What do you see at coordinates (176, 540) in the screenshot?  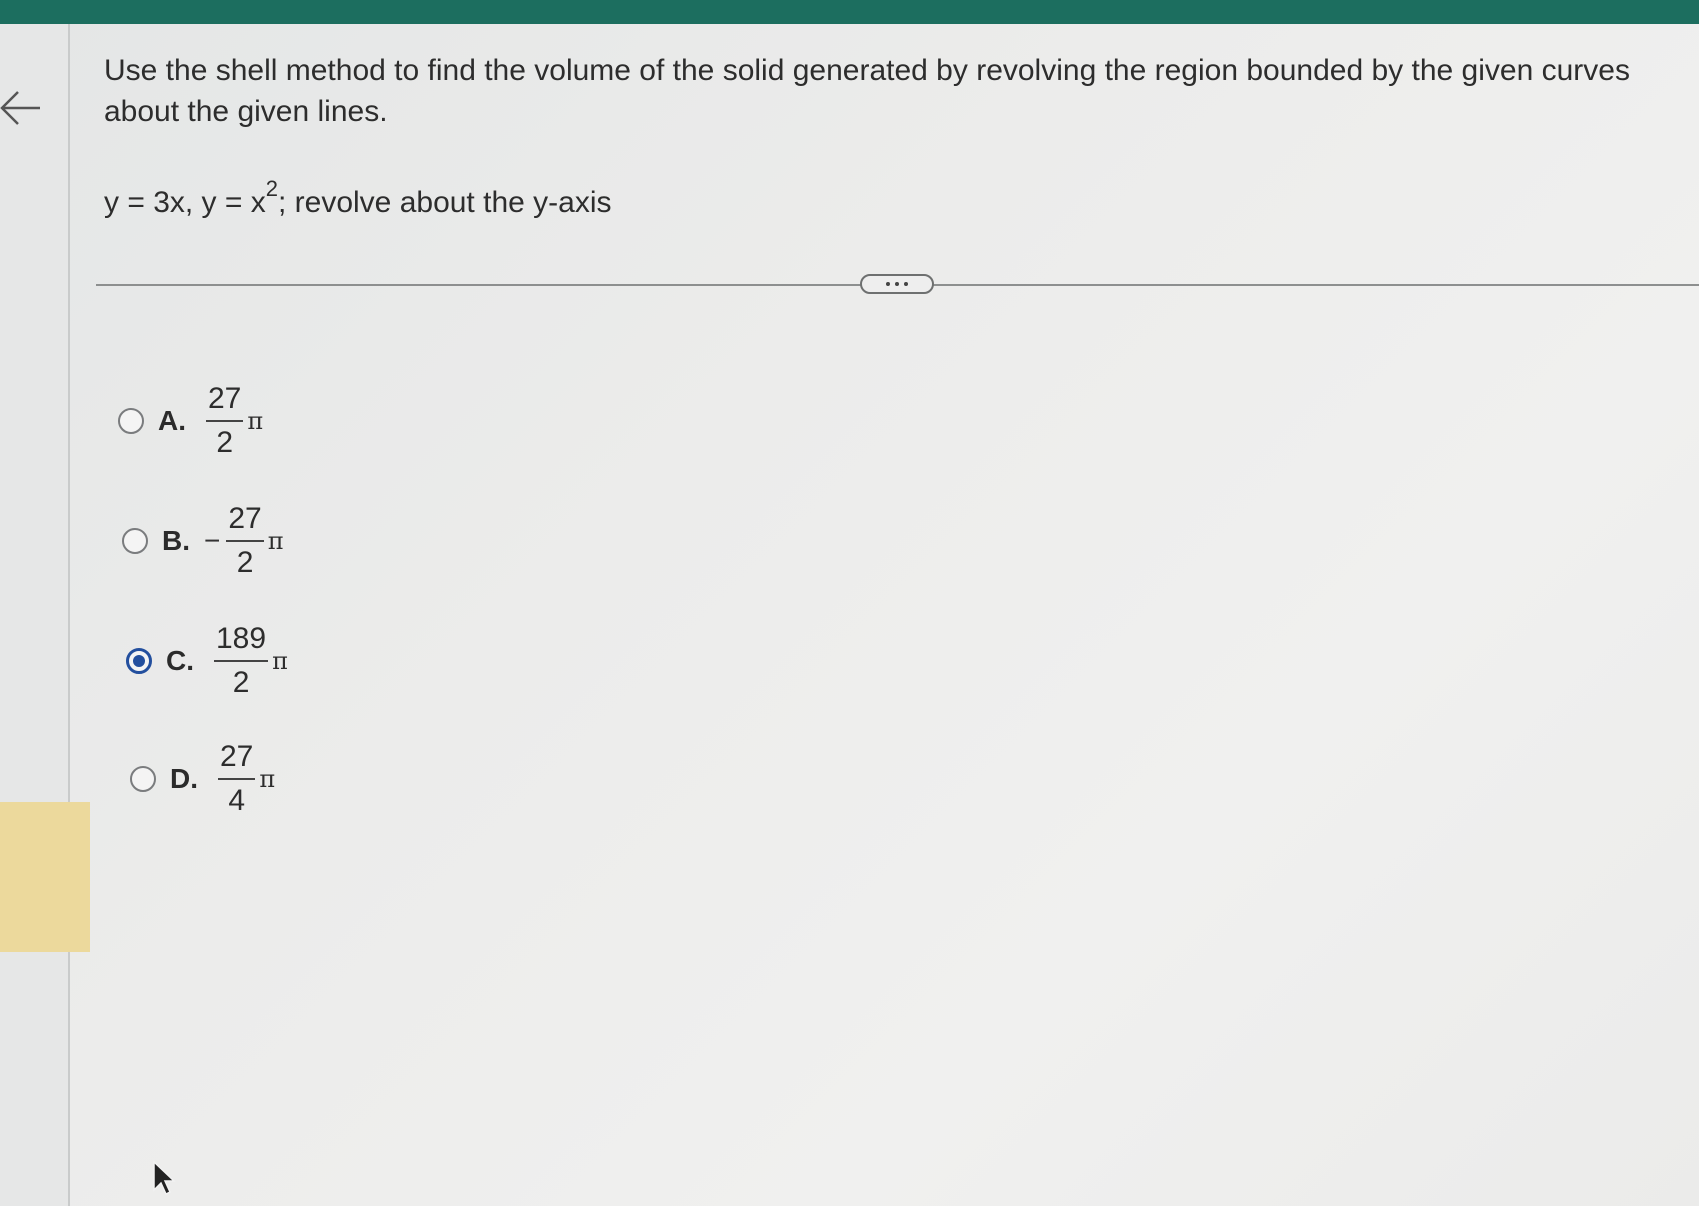 I see `option-letter: B.` at bounding box center [176, 540].